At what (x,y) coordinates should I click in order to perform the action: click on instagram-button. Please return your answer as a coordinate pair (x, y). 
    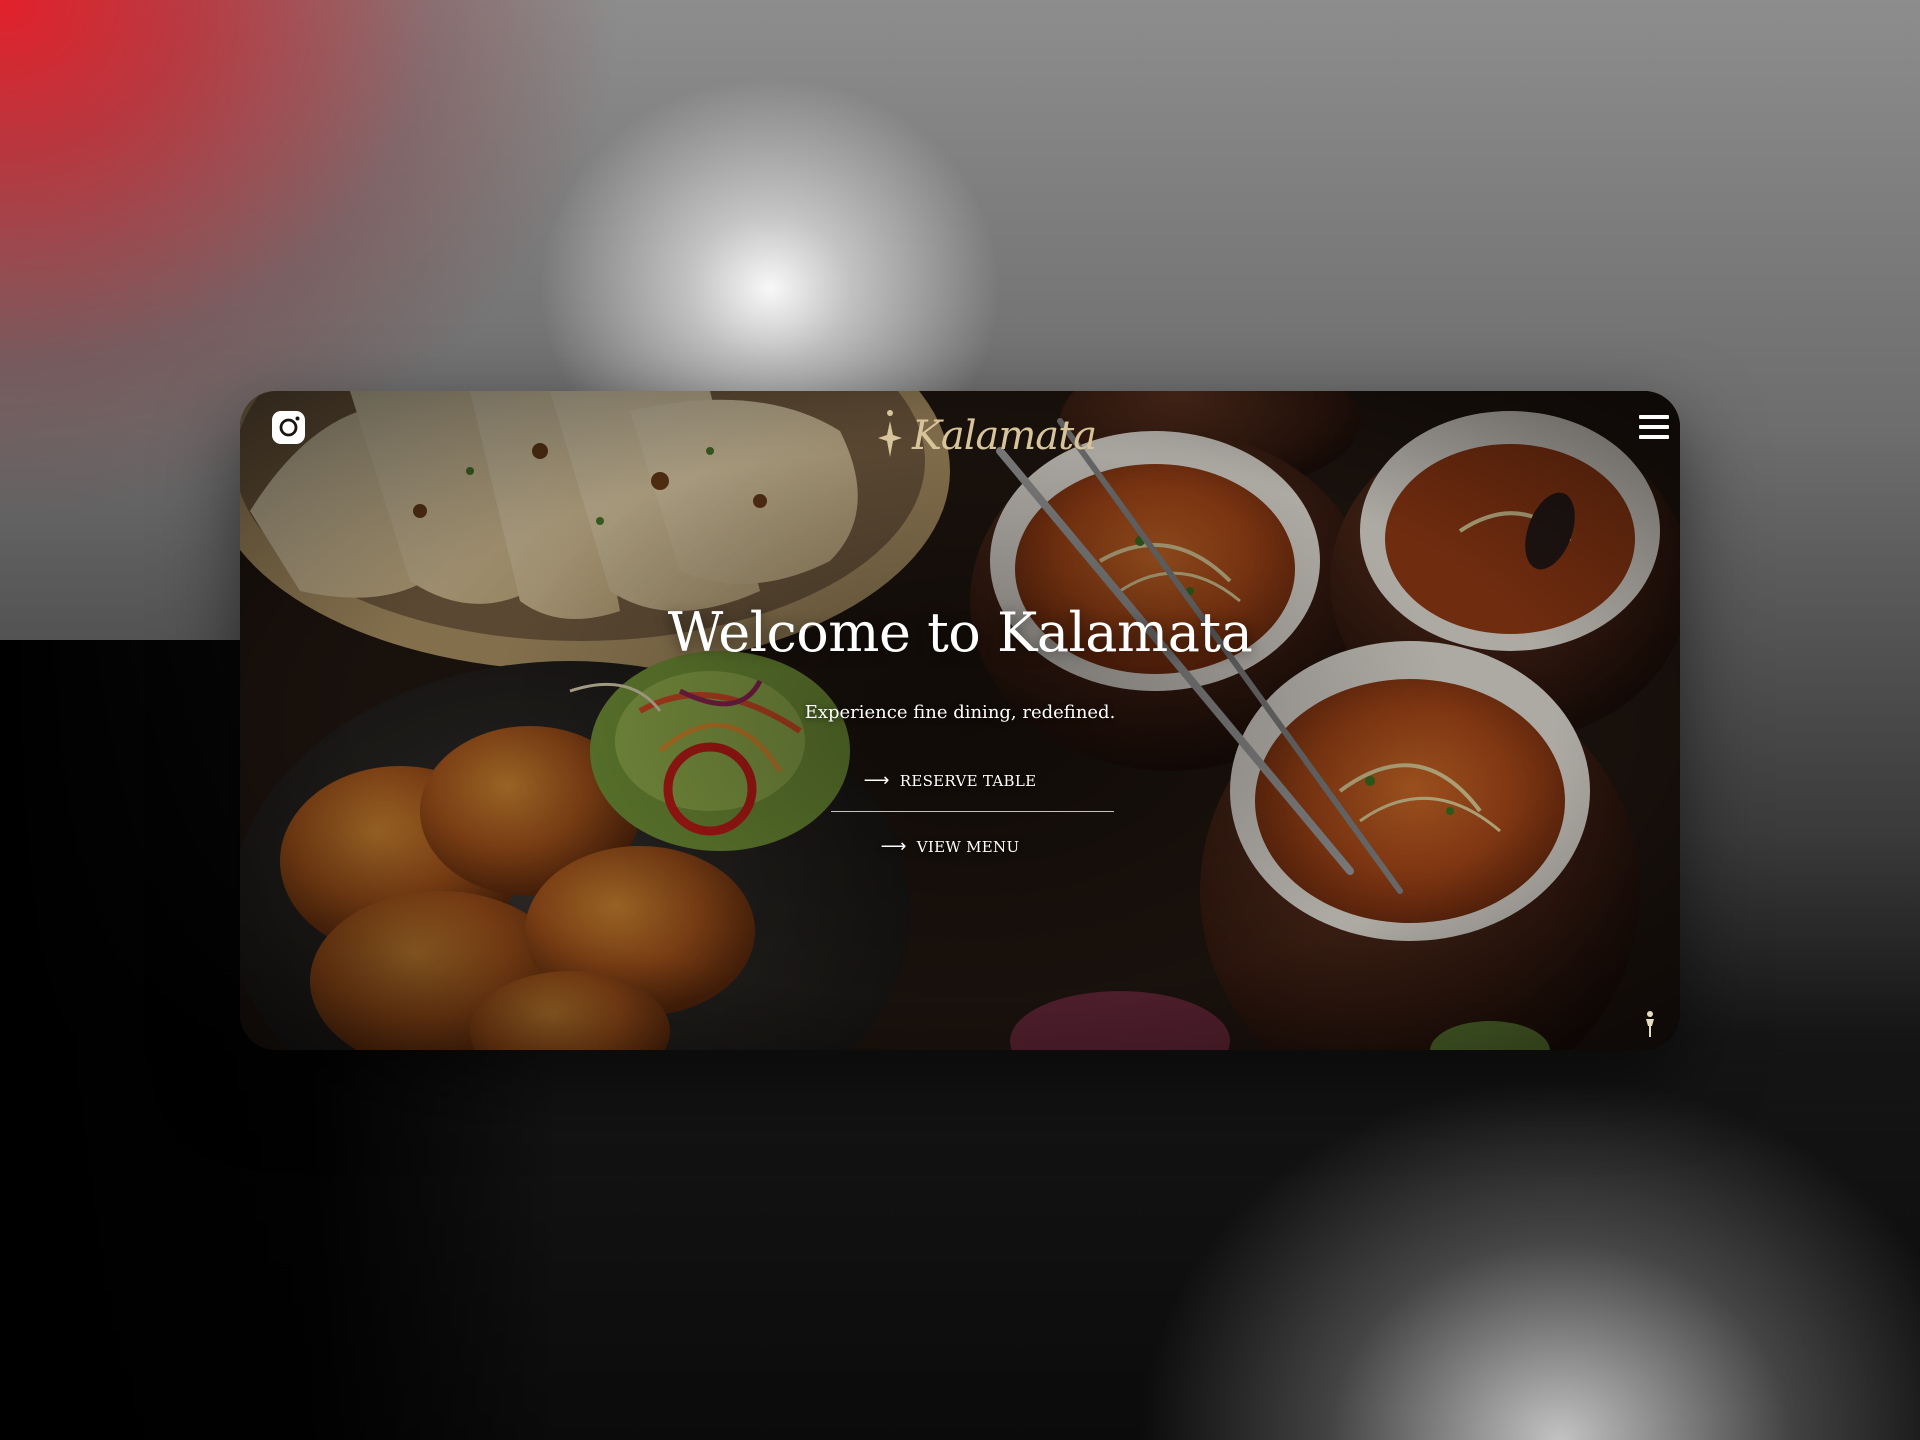
    Looking at the image, I should click on (288, 427).